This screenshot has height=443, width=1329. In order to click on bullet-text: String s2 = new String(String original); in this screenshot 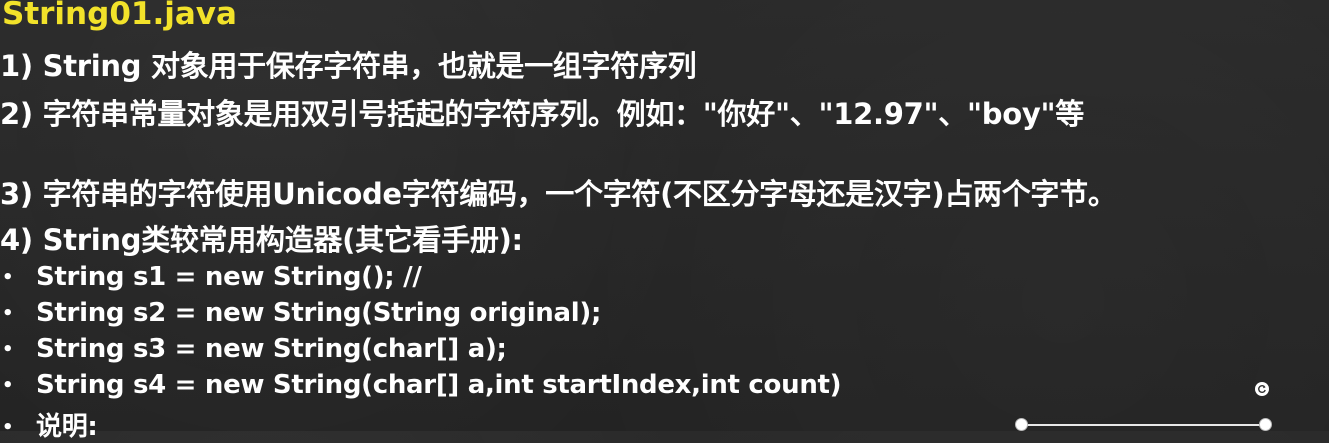, I will do `click(319, 313)`.